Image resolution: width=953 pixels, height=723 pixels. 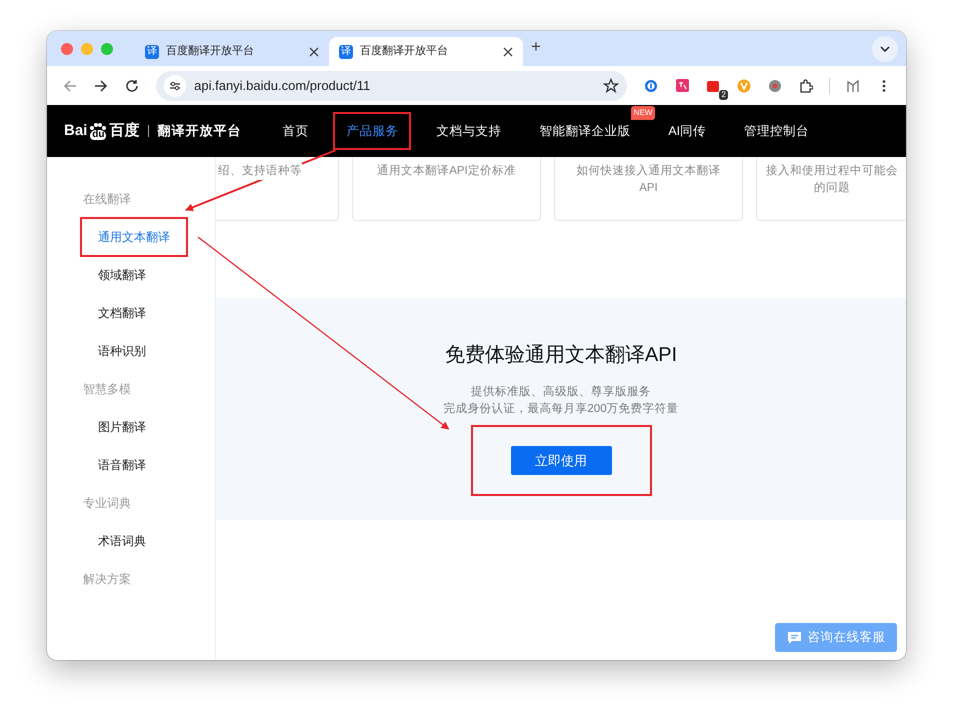 What do you see at coordinates (107, 389) in the screenshot?
I see `sidebar-heading: 智慧多模` at bounding box center [107, 389].